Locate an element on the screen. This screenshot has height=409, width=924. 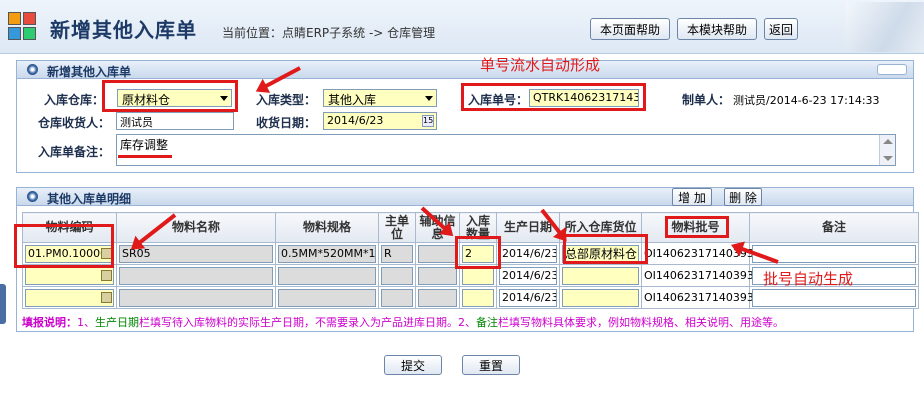
batch-no-cell: OI140623171403931 is located at coordinates (702, 275).